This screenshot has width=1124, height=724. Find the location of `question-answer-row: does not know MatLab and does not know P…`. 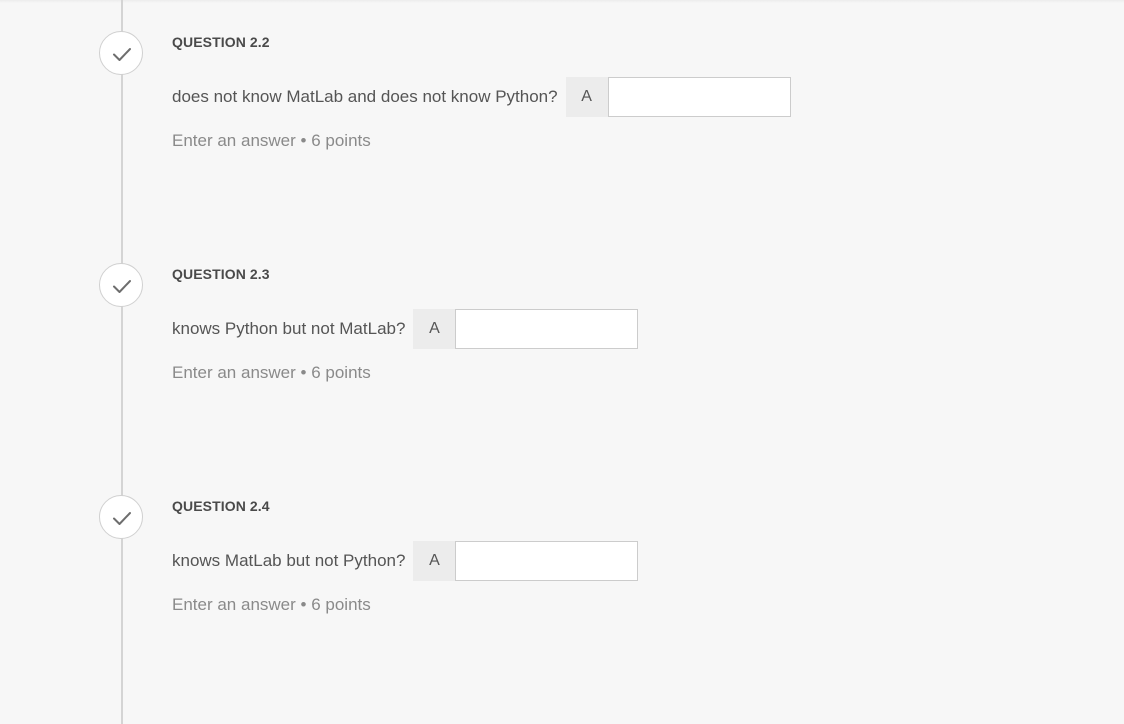

question-answer-row: does not know MatLab and does not know P… is located at coordinates (481, 97).